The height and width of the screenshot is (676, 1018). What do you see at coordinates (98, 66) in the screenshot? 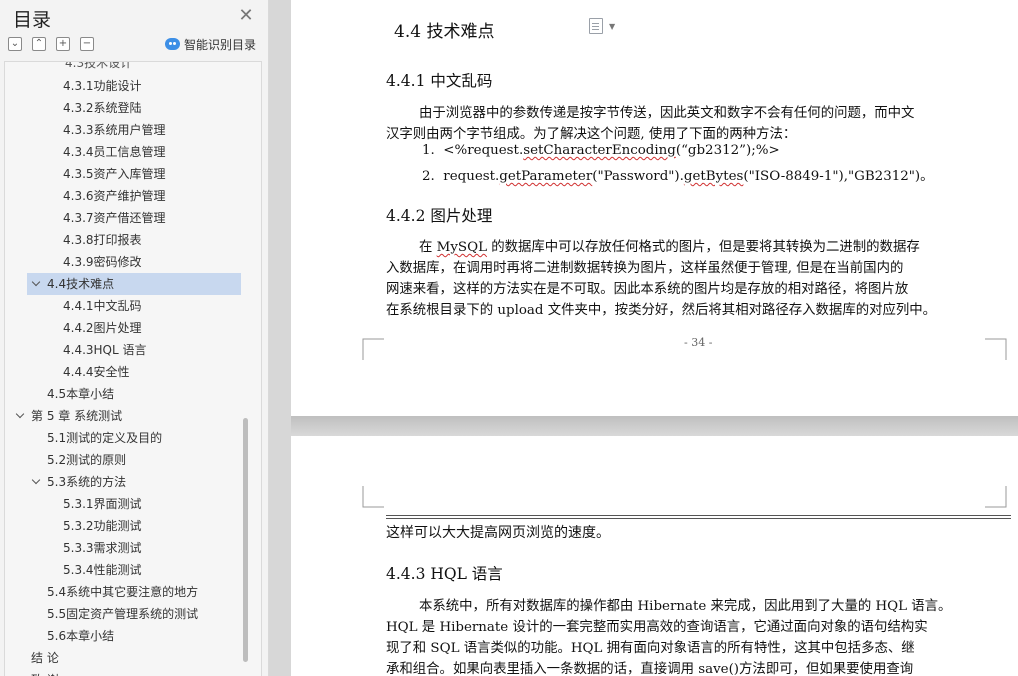
I see `toc-item-partial: 4.3技术设计` at bounding box center [98, 66].